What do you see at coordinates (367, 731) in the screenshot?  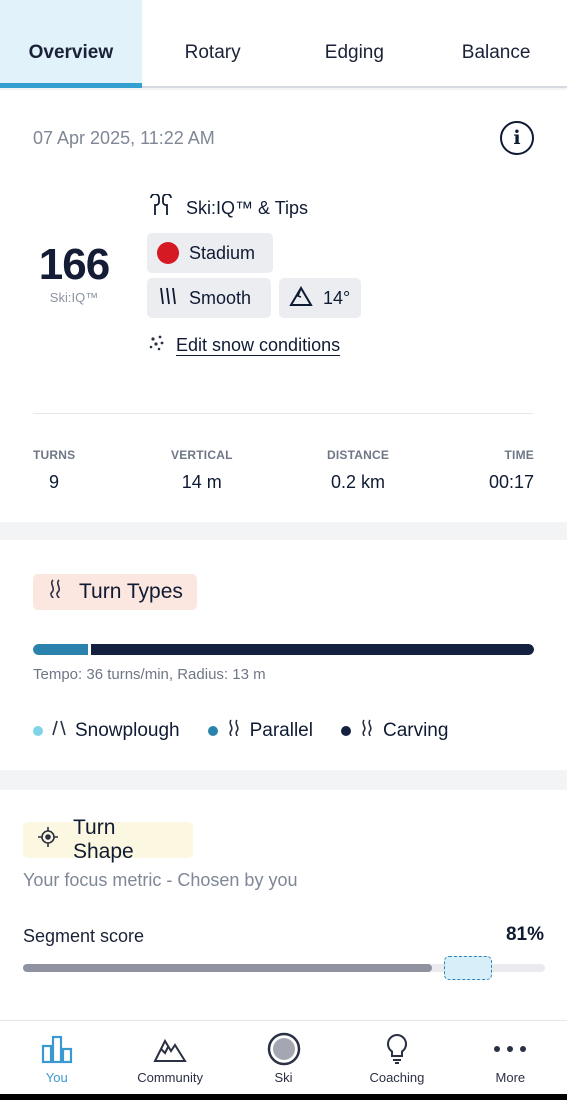 I see `carving-wave-icon` at bounding box center [367, 731].